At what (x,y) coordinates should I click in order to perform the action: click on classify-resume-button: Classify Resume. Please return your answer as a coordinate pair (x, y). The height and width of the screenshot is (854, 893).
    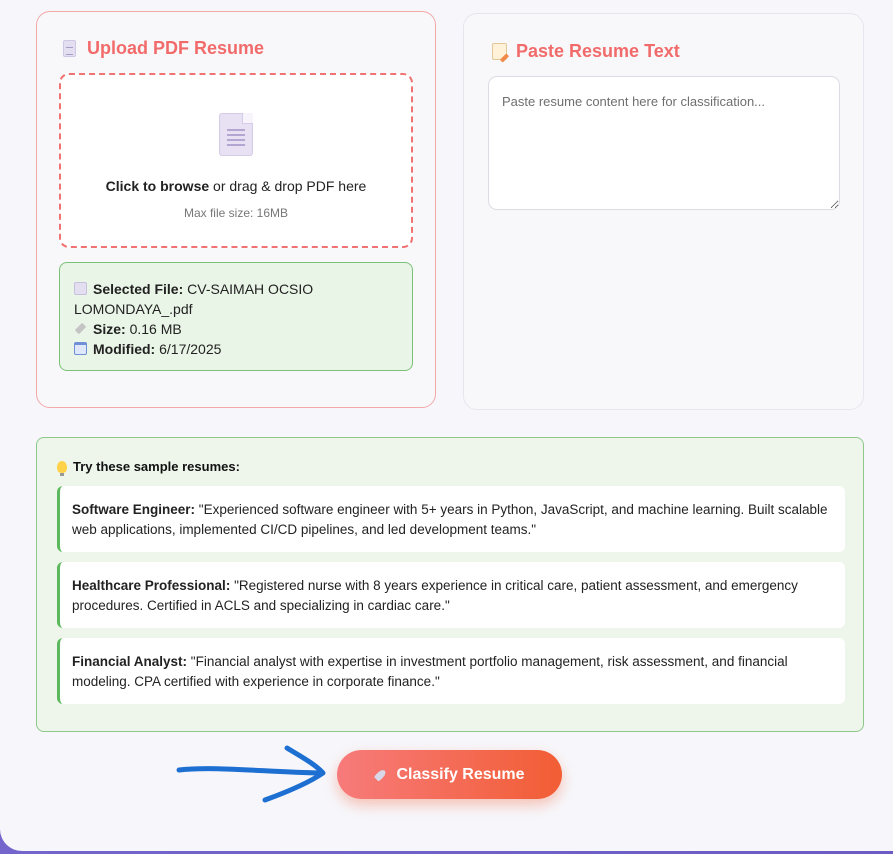
    Looking at the image, I should click on (449, 774).